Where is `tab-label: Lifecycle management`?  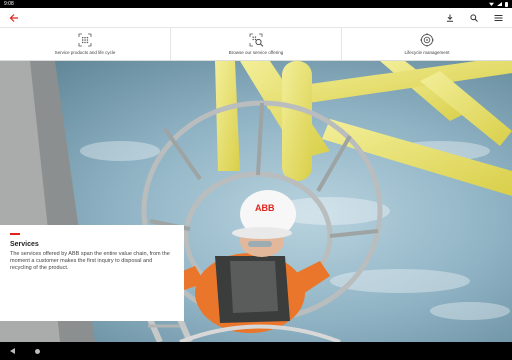
tab-label: Lifecycle management is located at coordinates (427, 52).